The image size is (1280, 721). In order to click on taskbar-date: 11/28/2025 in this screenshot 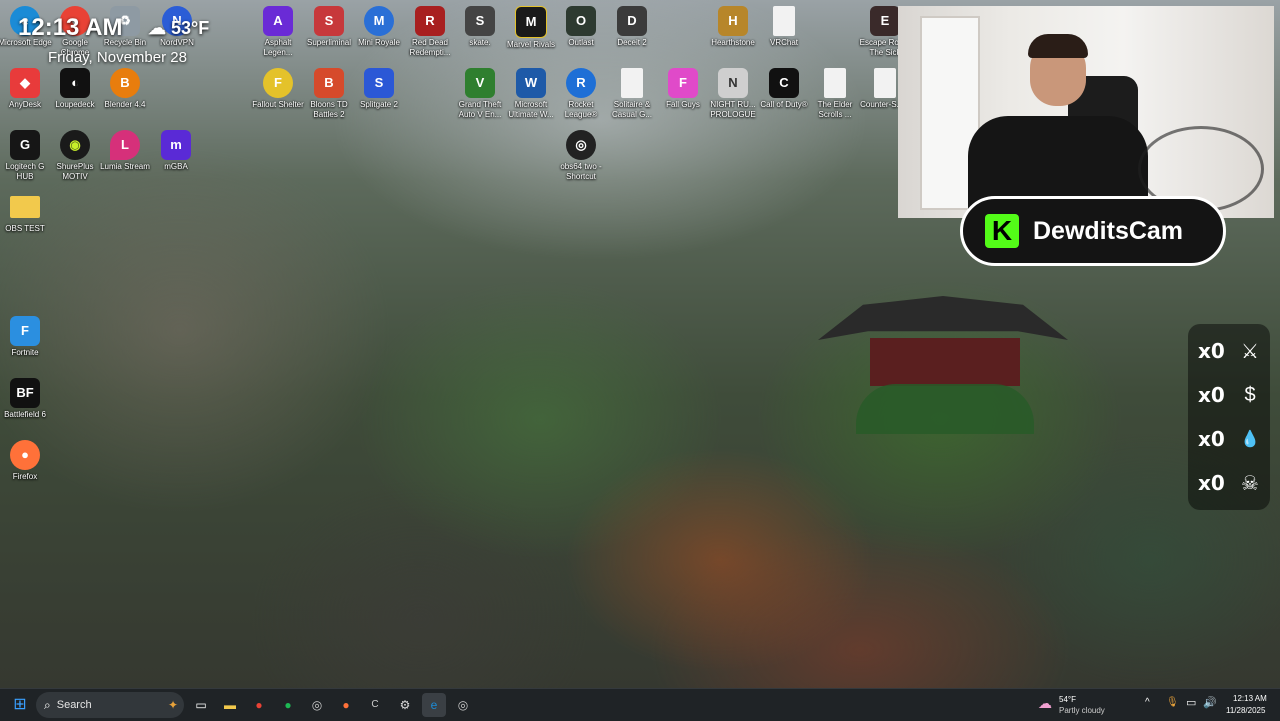, I will do `click(1245, 710)`.